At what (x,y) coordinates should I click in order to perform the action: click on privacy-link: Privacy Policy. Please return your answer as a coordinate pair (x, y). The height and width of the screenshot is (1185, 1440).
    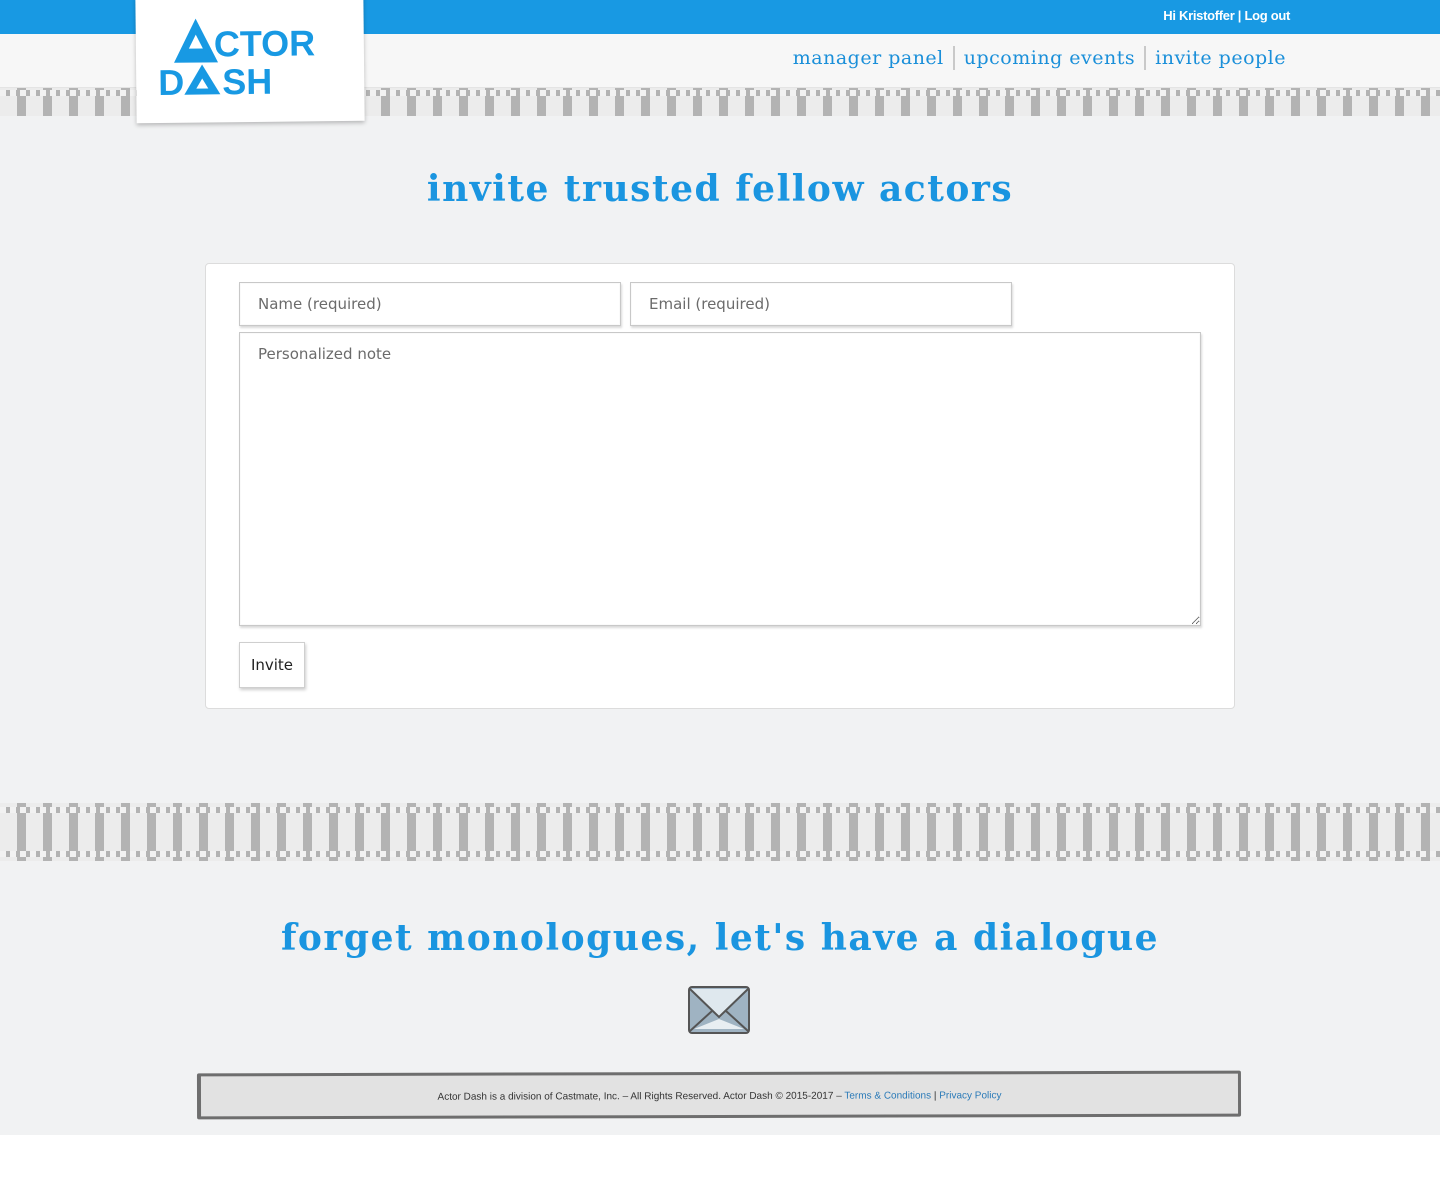
    Looking at the image, I should click on (970, 1095).